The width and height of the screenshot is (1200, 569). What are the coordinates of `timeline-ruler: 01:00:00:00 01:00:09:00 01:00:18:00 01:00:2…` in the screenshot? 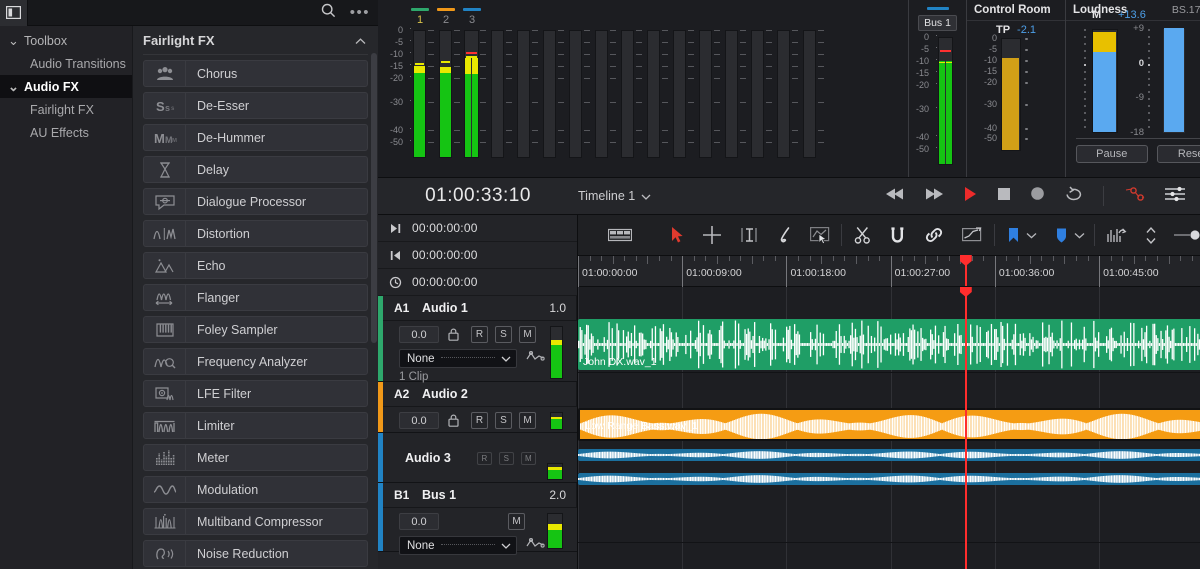 It's located at (889, 271).